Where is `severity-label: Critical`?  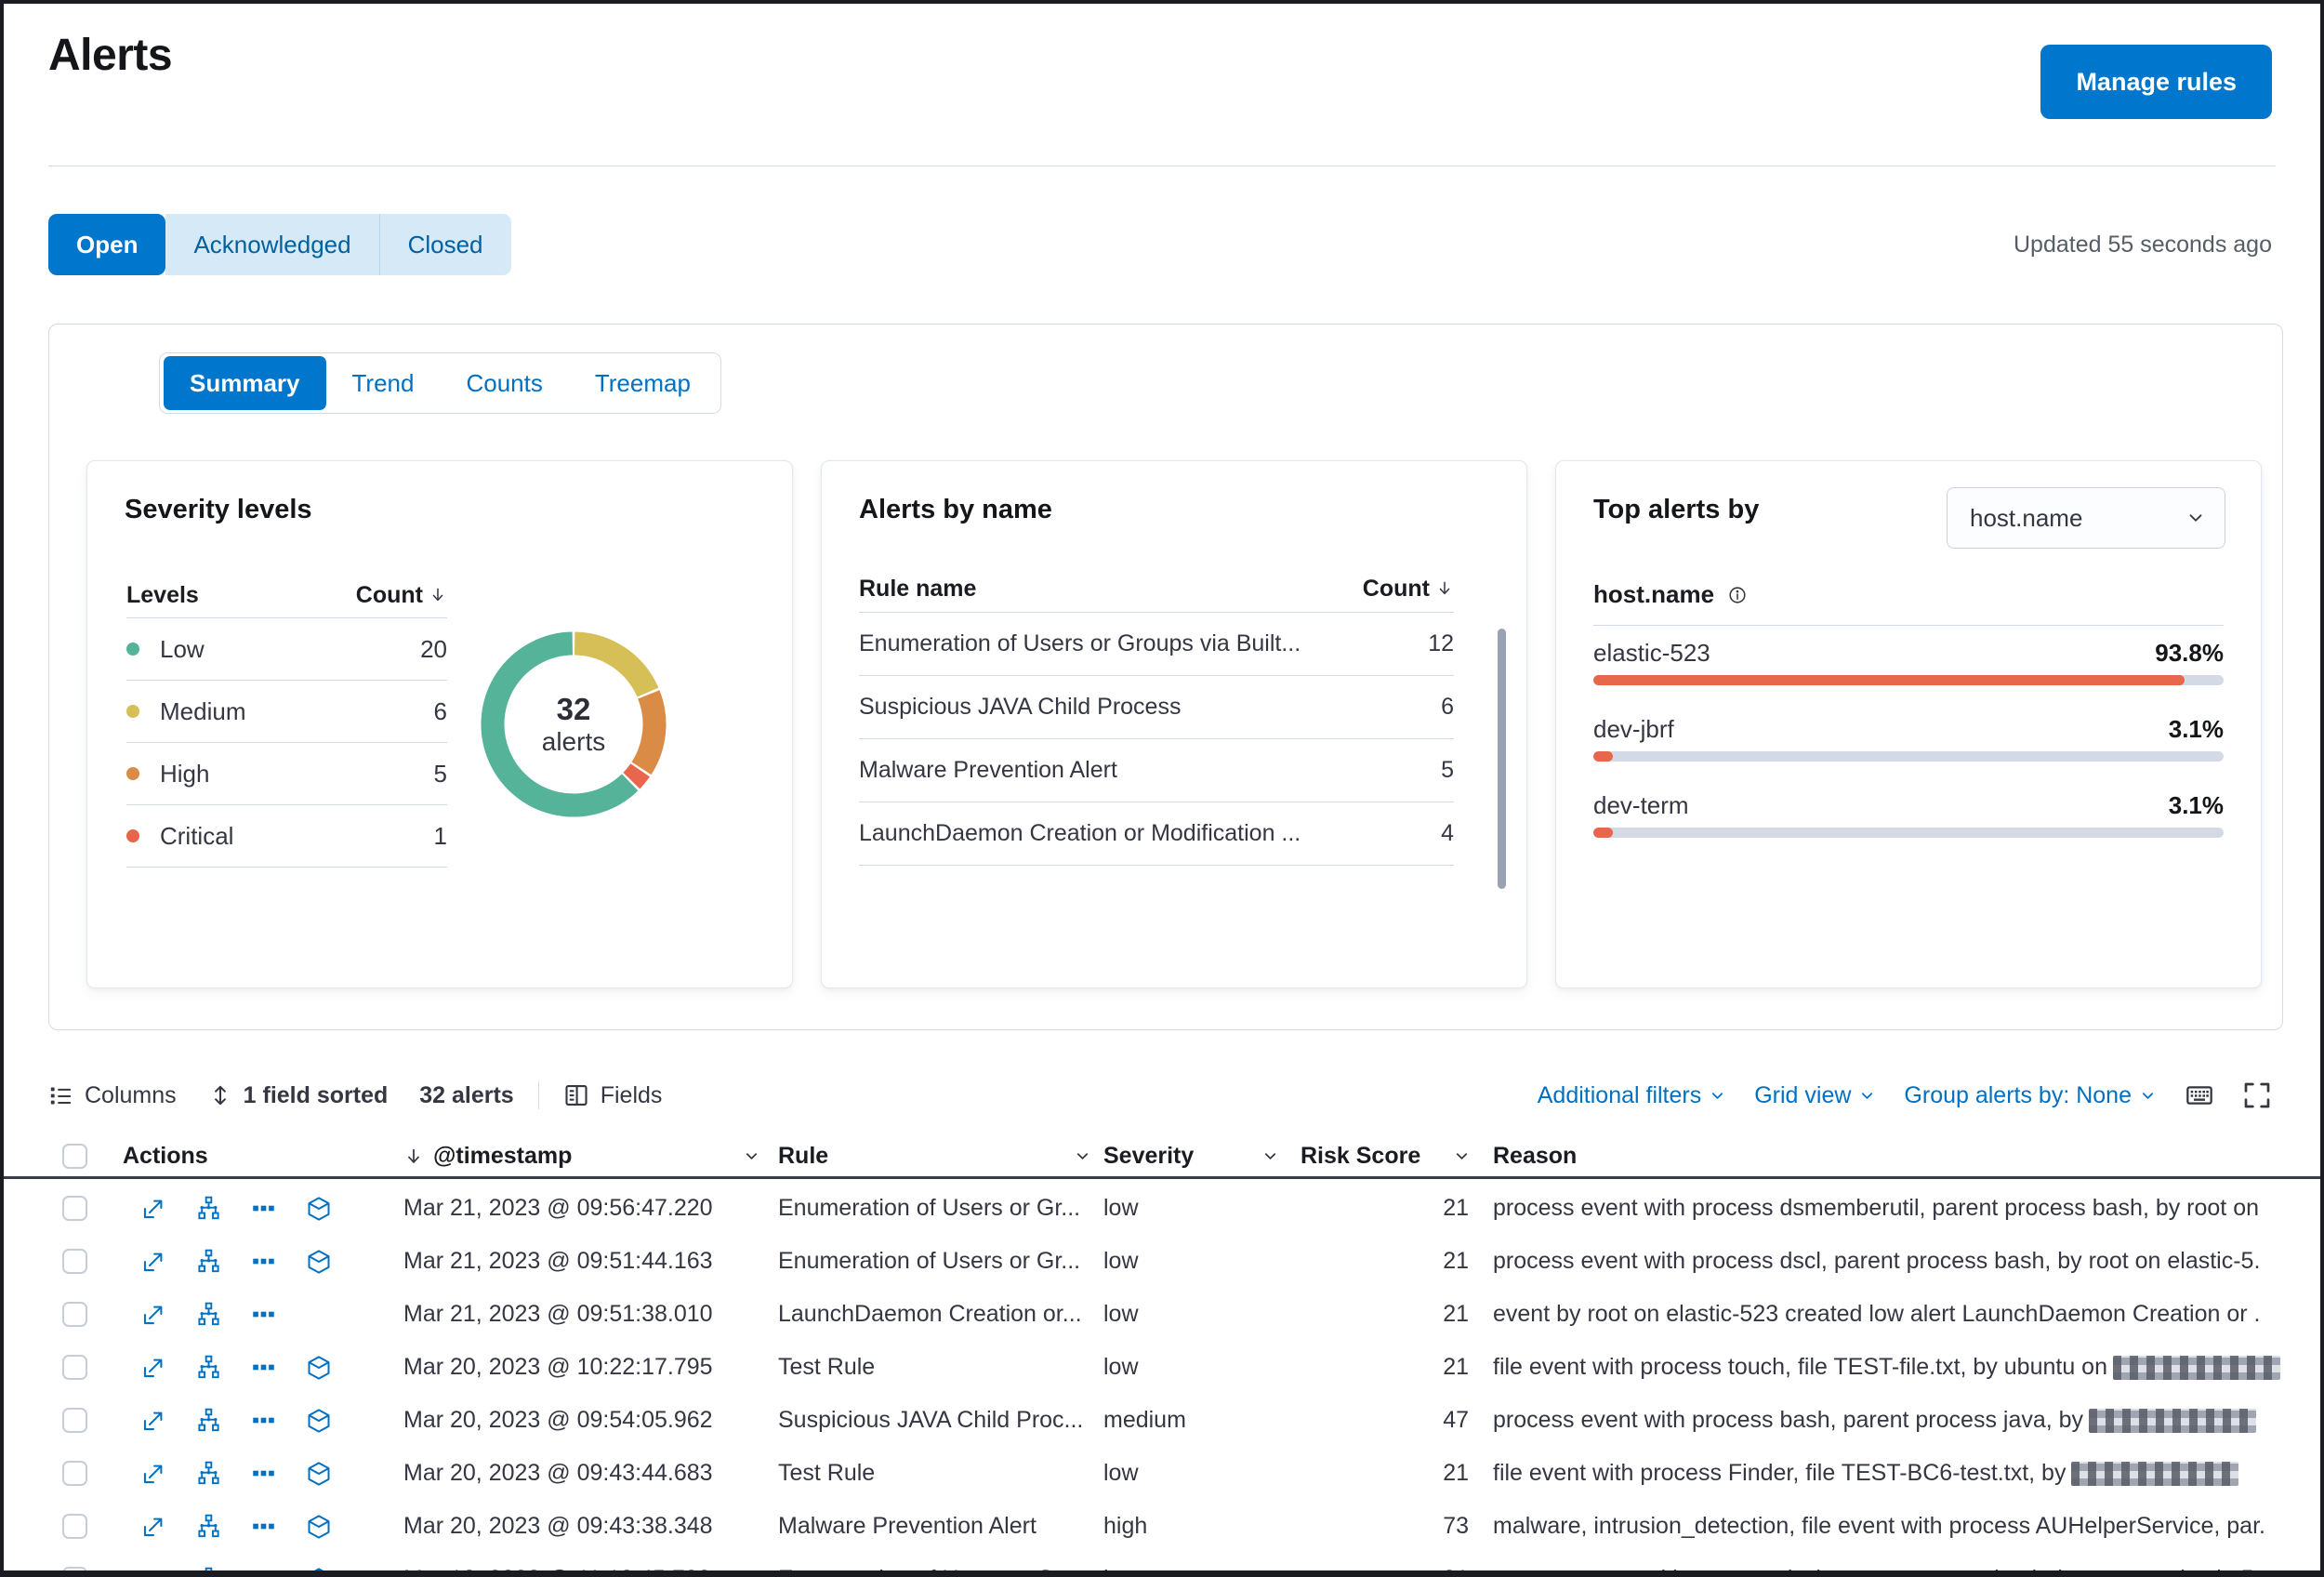 severity-label: Critical is located at coordinates (197, 835).